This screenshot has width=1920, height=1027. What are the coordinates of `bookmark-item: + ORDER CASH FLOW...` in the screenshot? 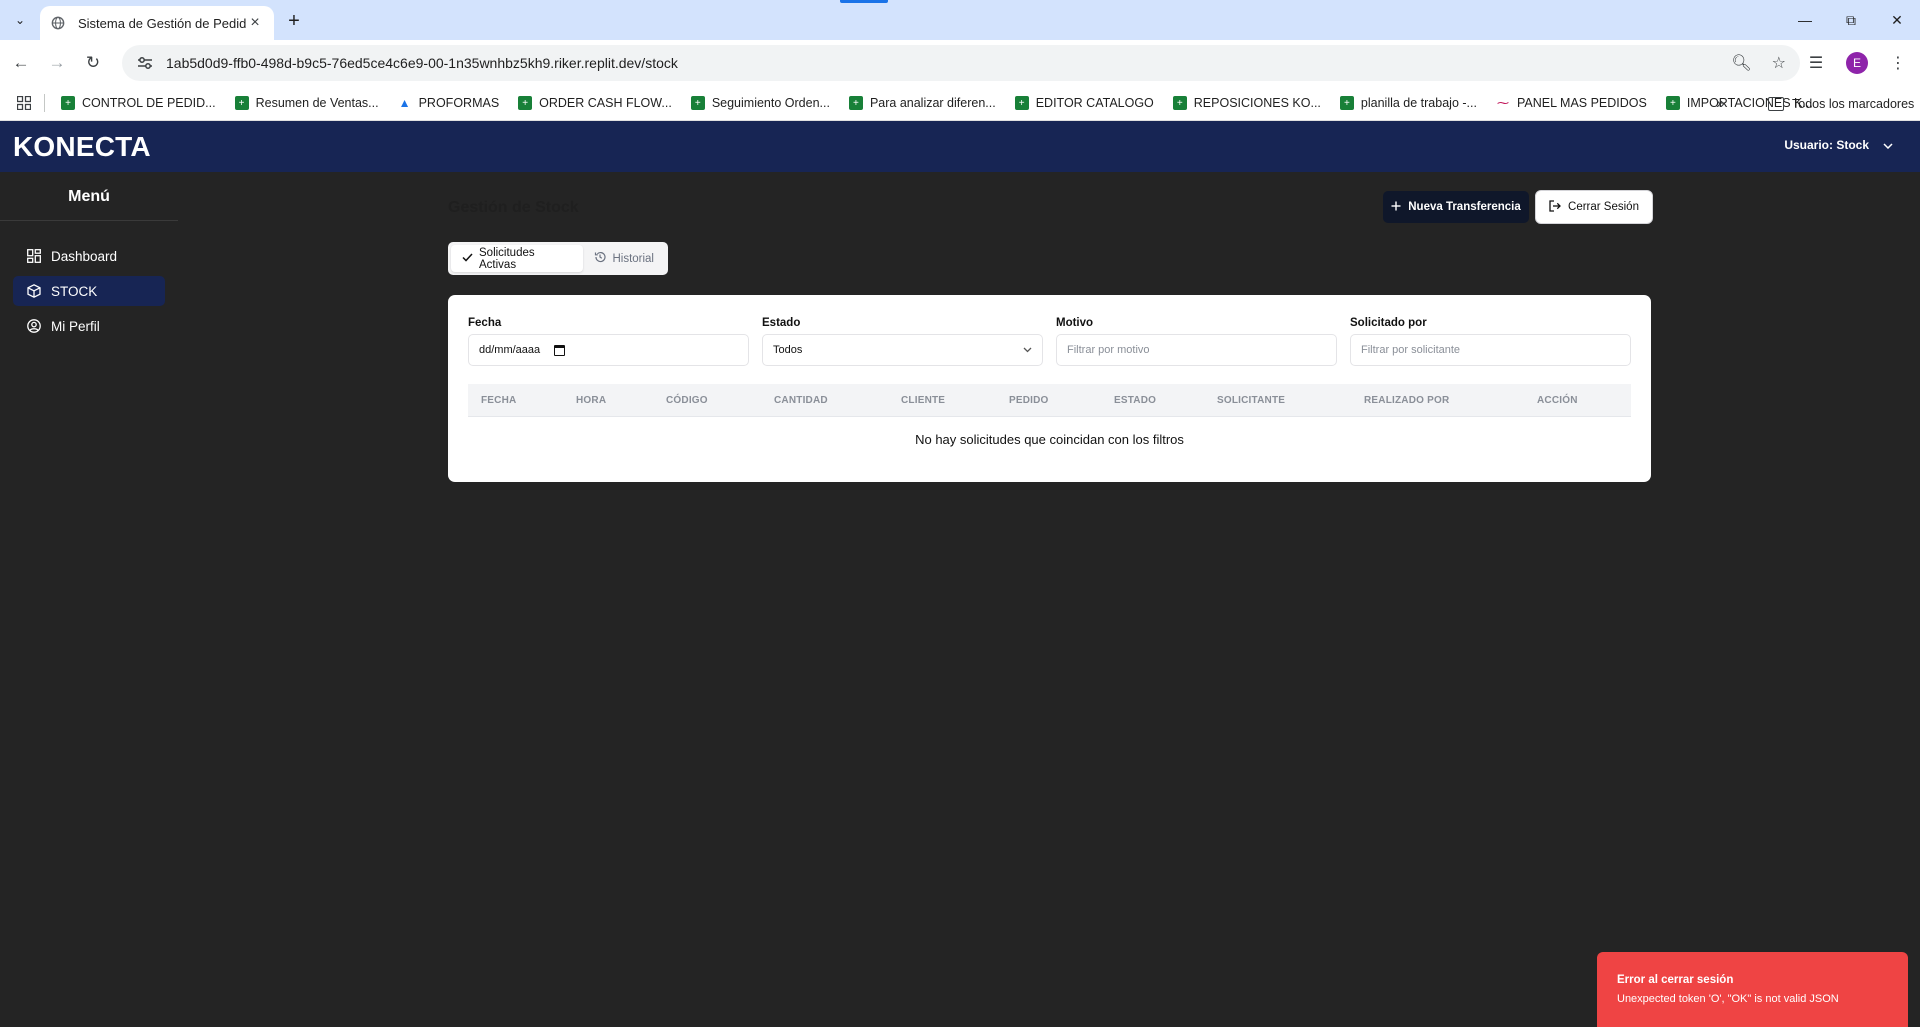 It's located at (595, 103).